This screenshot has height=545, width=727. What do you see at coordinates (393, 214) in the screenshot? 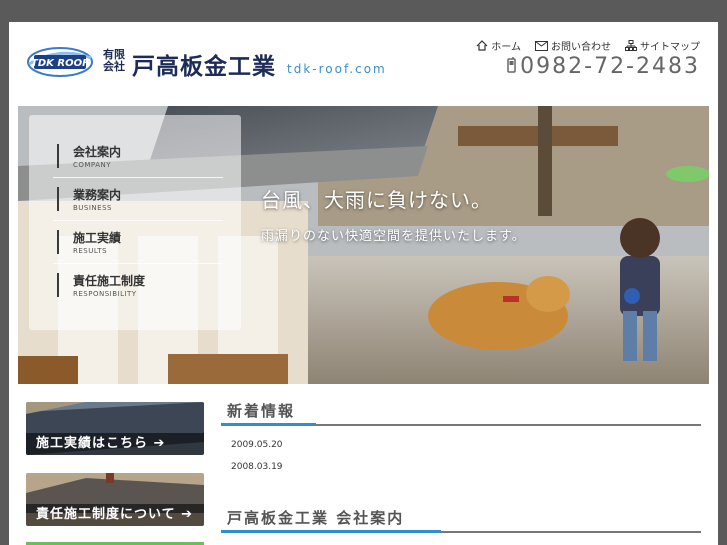
I see `hero-slogan: 台風、大雨に負けない。 雨漏りのない快適空間を提供いたします。` at bounding box center [393, 214].